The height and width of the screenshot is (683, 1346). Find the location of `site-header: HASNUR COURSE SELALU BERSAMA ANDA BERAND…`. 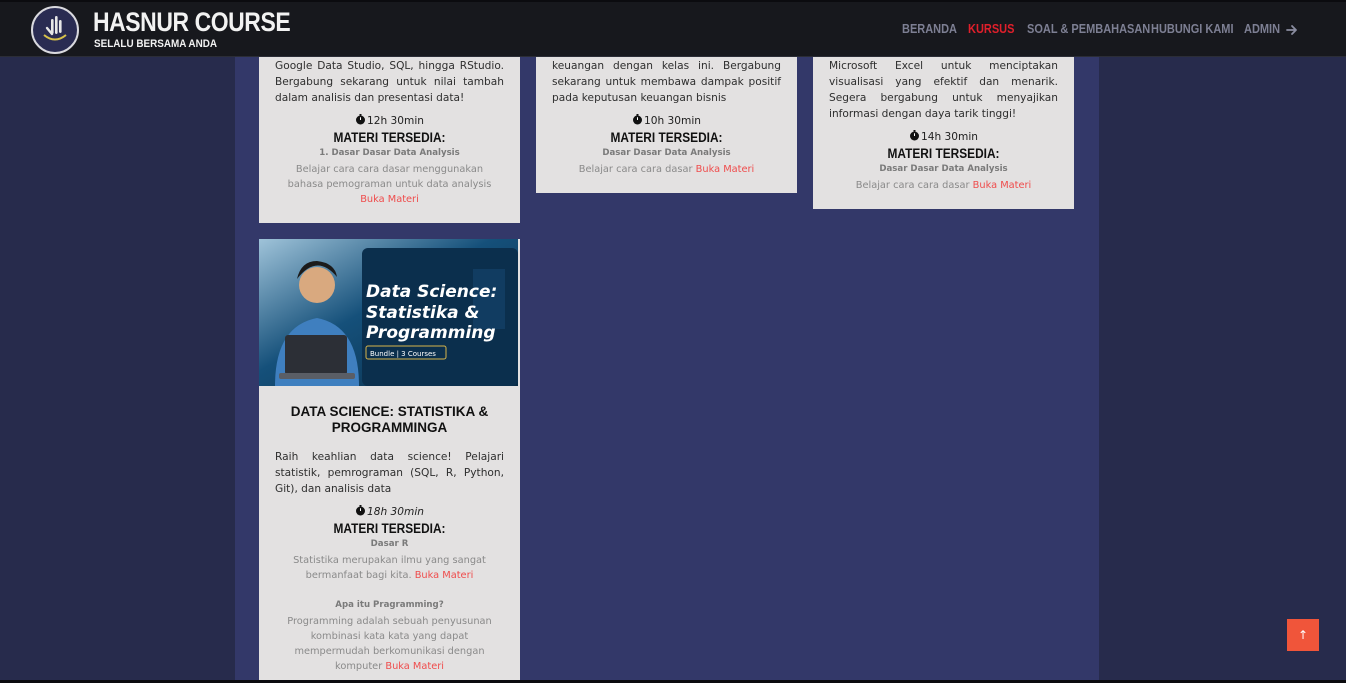

site-header: HASNUR COURSE SELALU BERSAMA ANDA BERAND… is located at coordinates (673, 29).